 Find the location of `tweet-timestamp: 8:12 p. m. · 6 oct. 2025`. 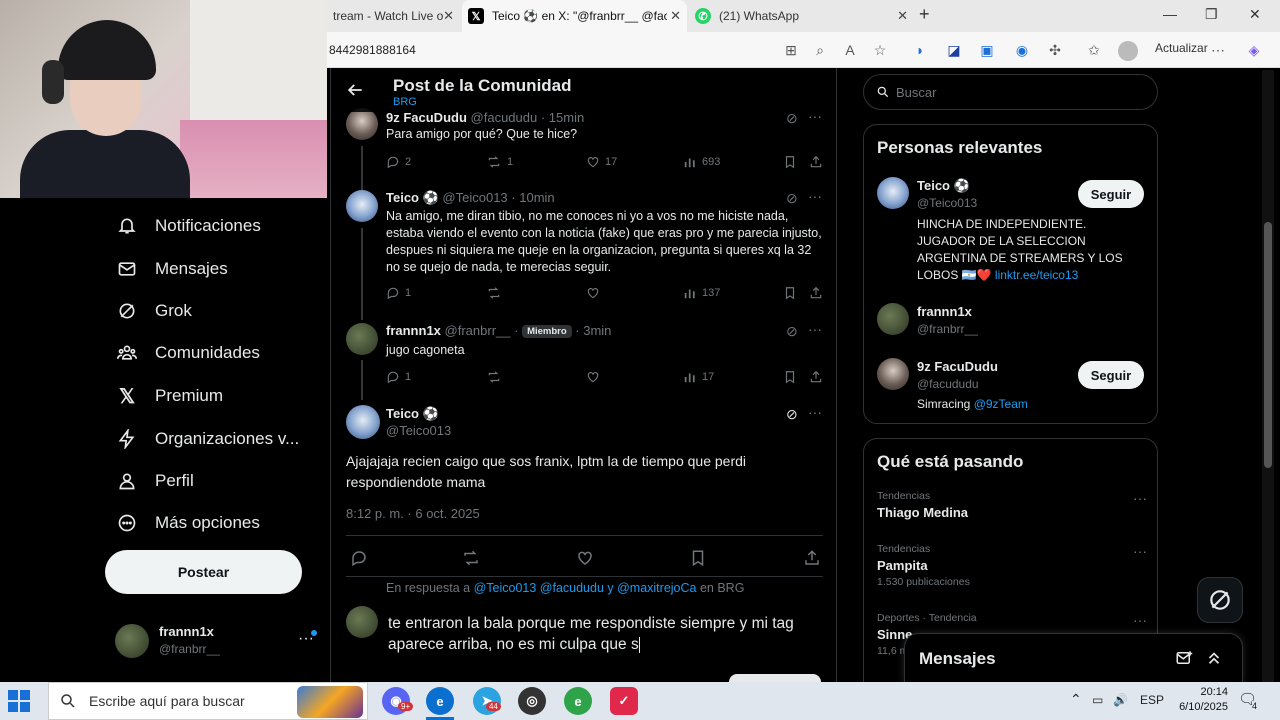

tweet-timestamp: 8:12 p. m. · 6 oct. 2025 is located at coordinates (413, 513).